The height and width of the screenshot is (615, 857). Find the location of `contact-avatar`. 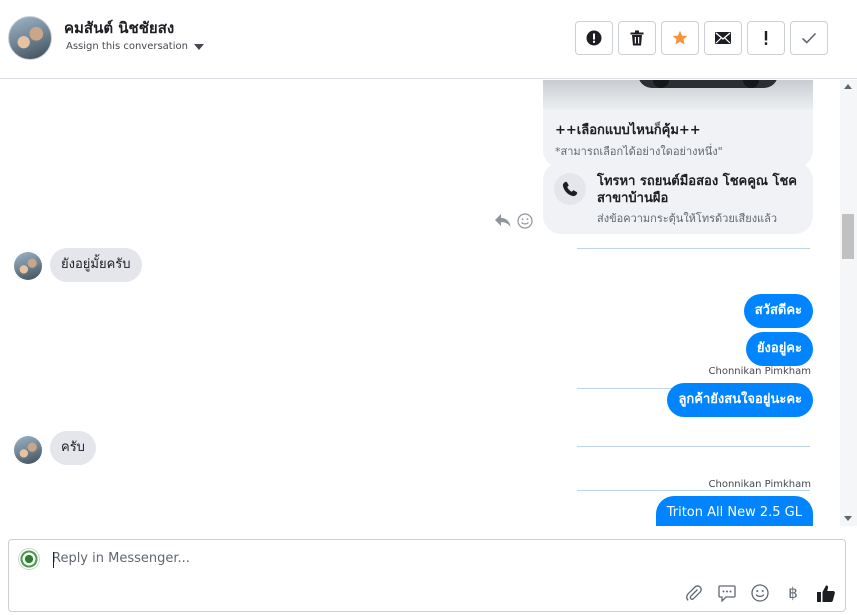

contact-avatar is located at coordinates (30, 38).